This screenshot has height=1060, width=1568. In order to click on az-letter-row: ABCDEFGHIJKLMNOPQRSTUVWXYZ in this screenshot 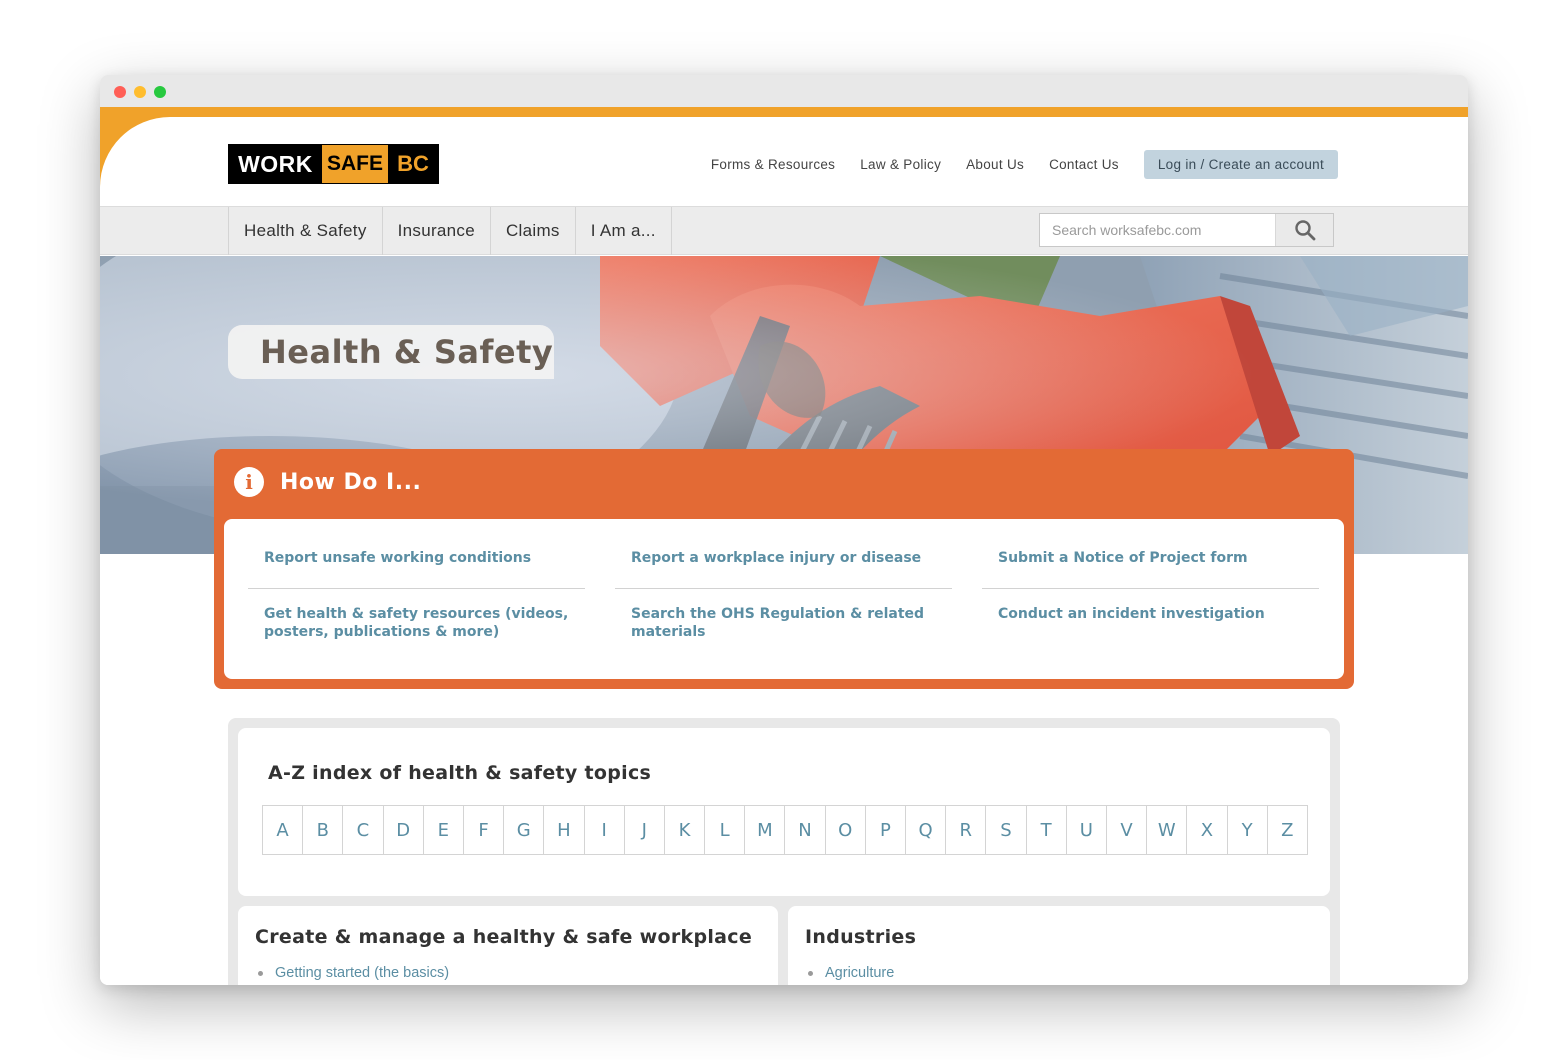, I will do `click(785, 830)`.